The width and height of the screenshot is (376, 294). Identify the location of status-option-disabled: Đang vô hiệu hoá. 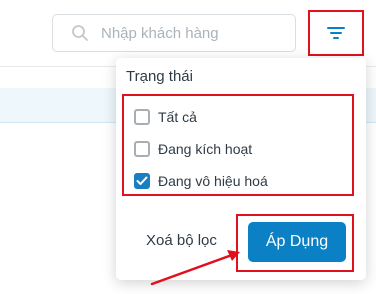
(201, 181).